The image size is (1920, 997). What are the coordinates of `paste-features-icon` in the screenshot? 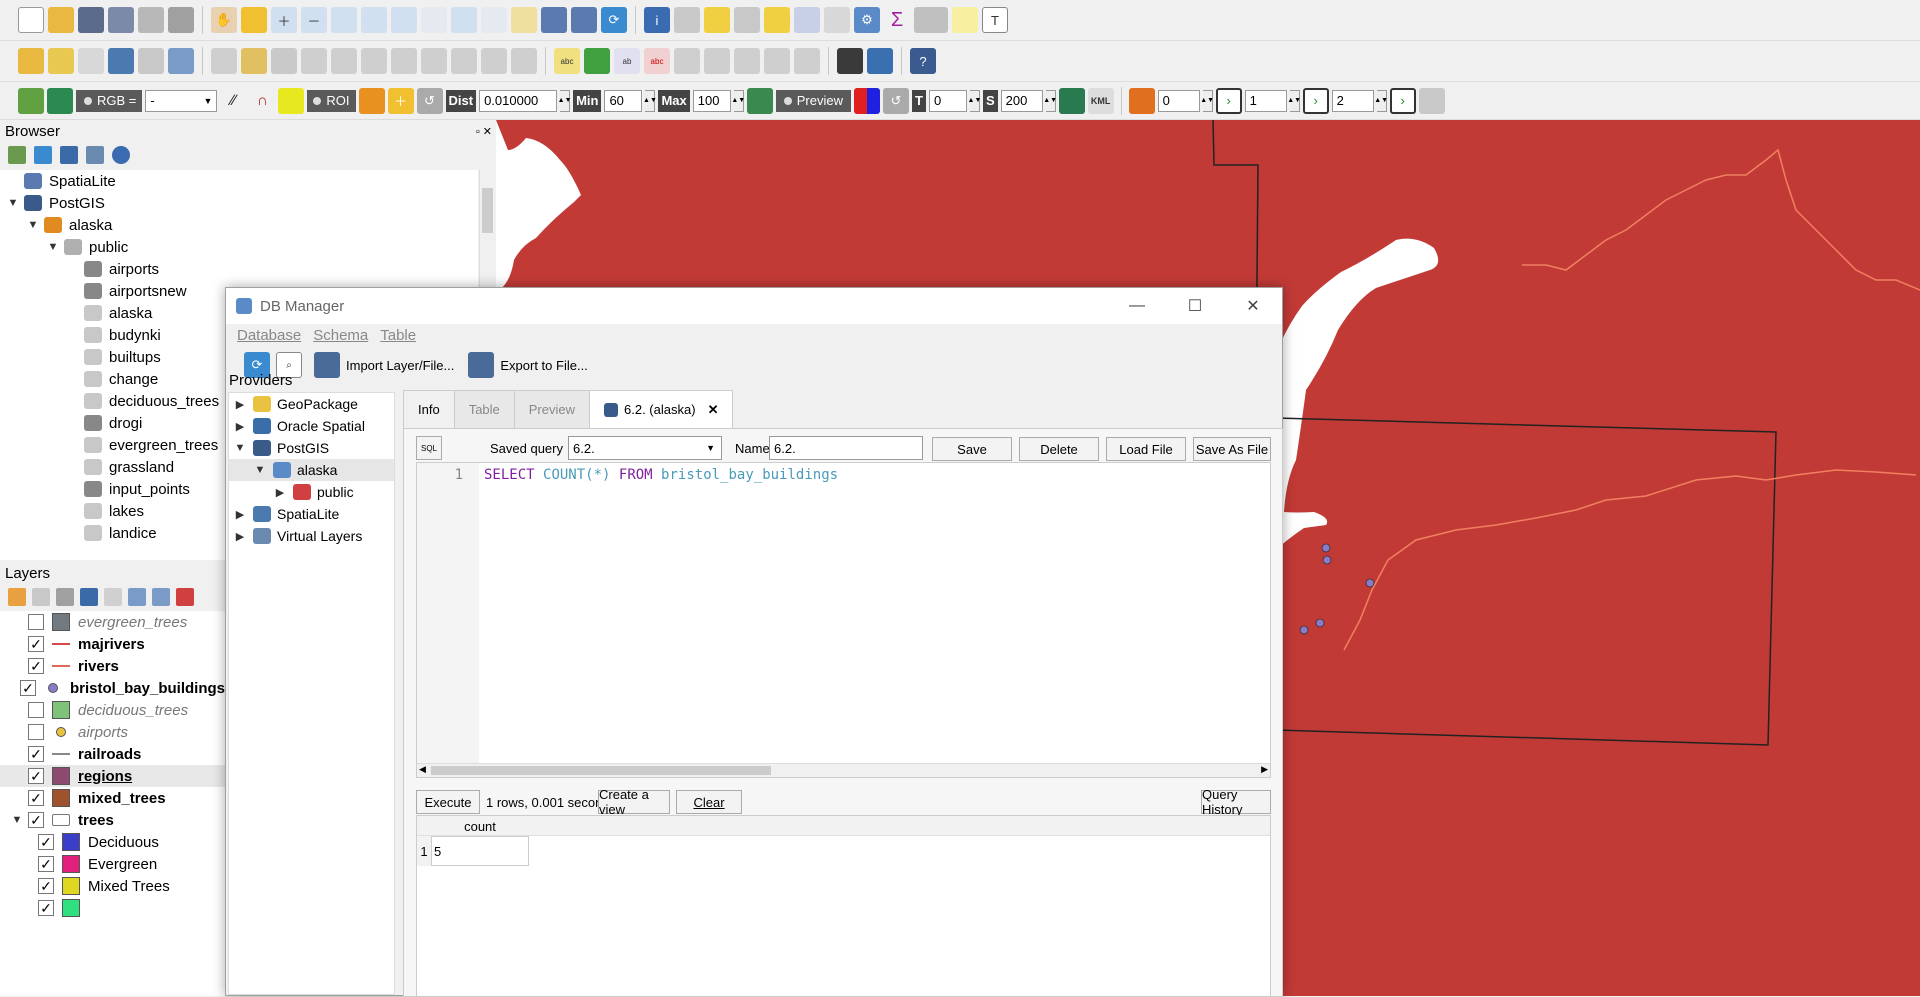 It's located at (464, 61).